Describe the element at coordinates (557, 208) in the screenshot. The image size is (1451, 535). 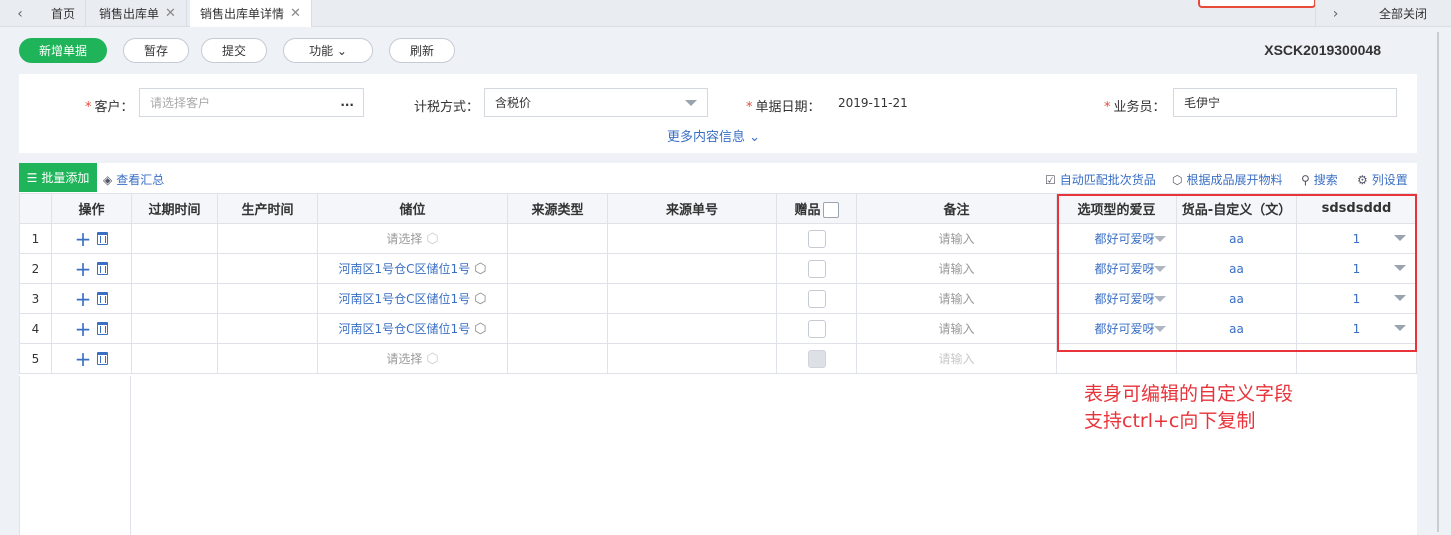
I see `col-header-source-type: 来源类型` at that location.